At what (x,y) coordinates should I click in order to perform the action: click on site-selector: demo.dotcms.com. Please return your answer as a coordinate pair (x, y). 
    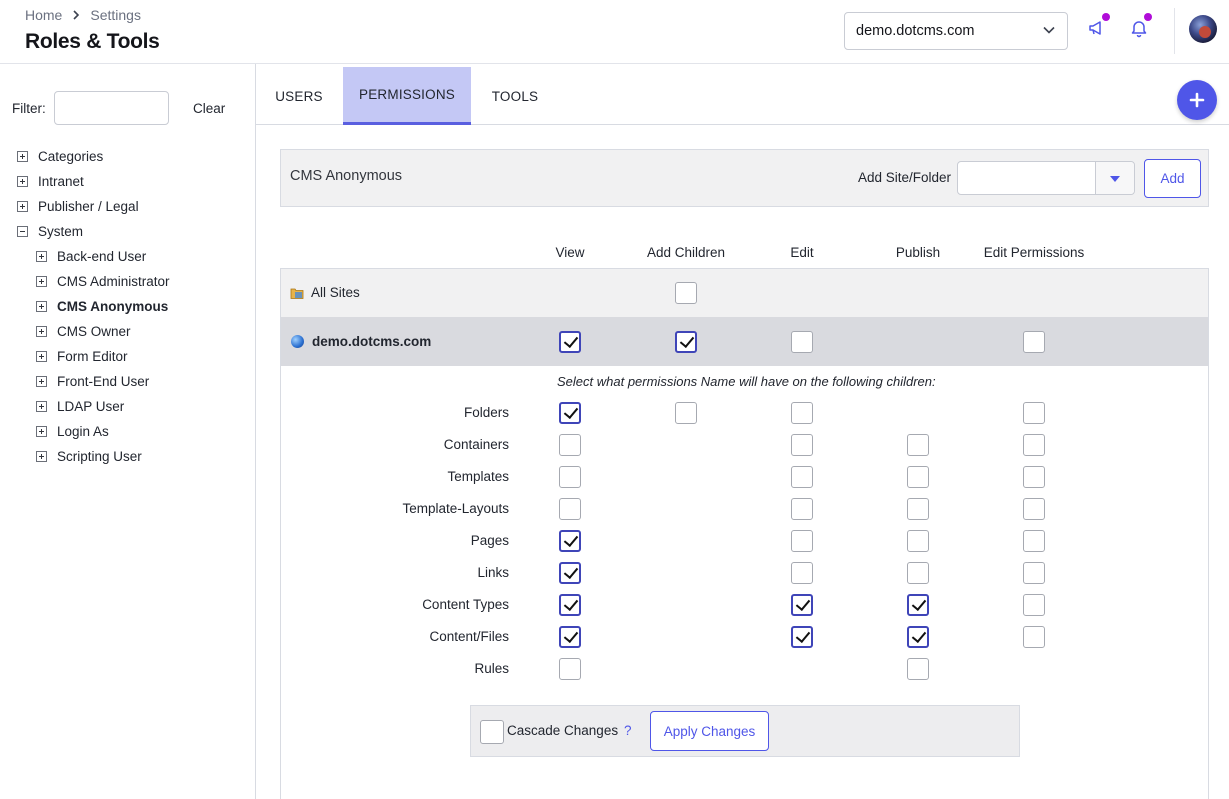
    Looking at the image, I should click on (956, 31).